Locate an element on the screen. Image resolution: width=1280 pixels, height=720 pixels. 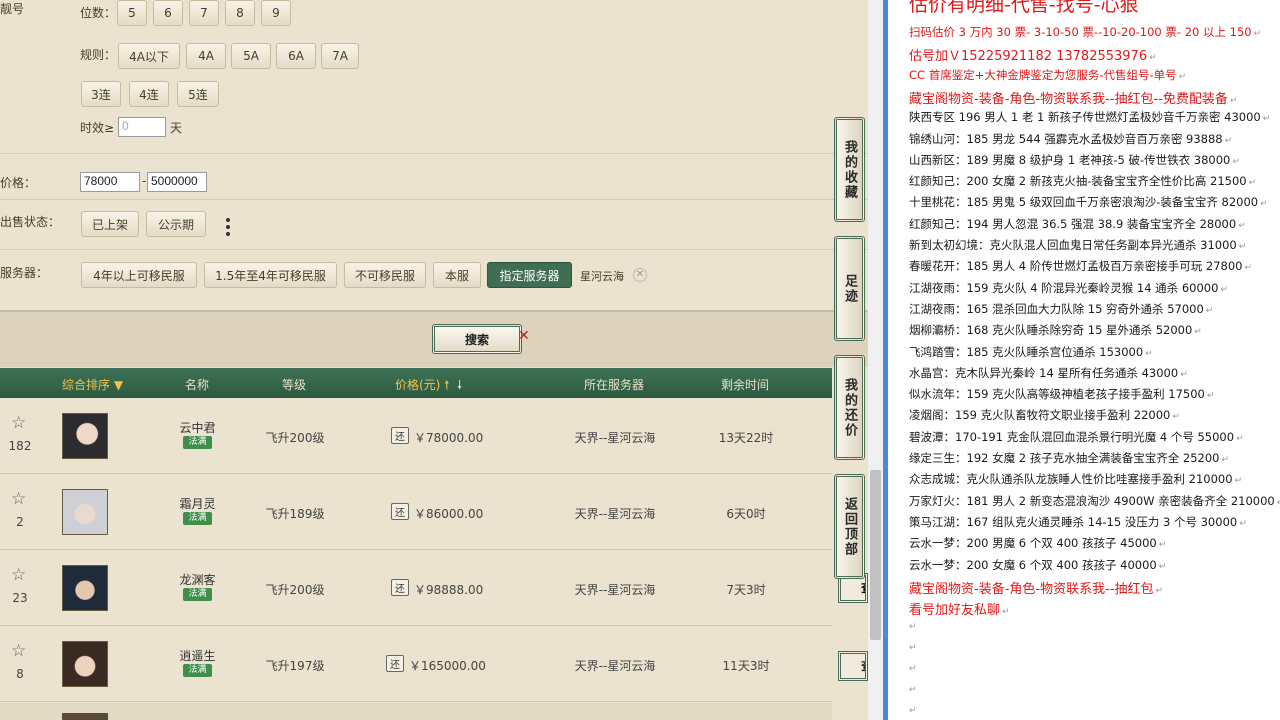
note-line: 策马江湖：167 组队克火通灵睡杀 14-15 没压力 3 个号 30000 ↵ is located at coordinates (1078, 522).